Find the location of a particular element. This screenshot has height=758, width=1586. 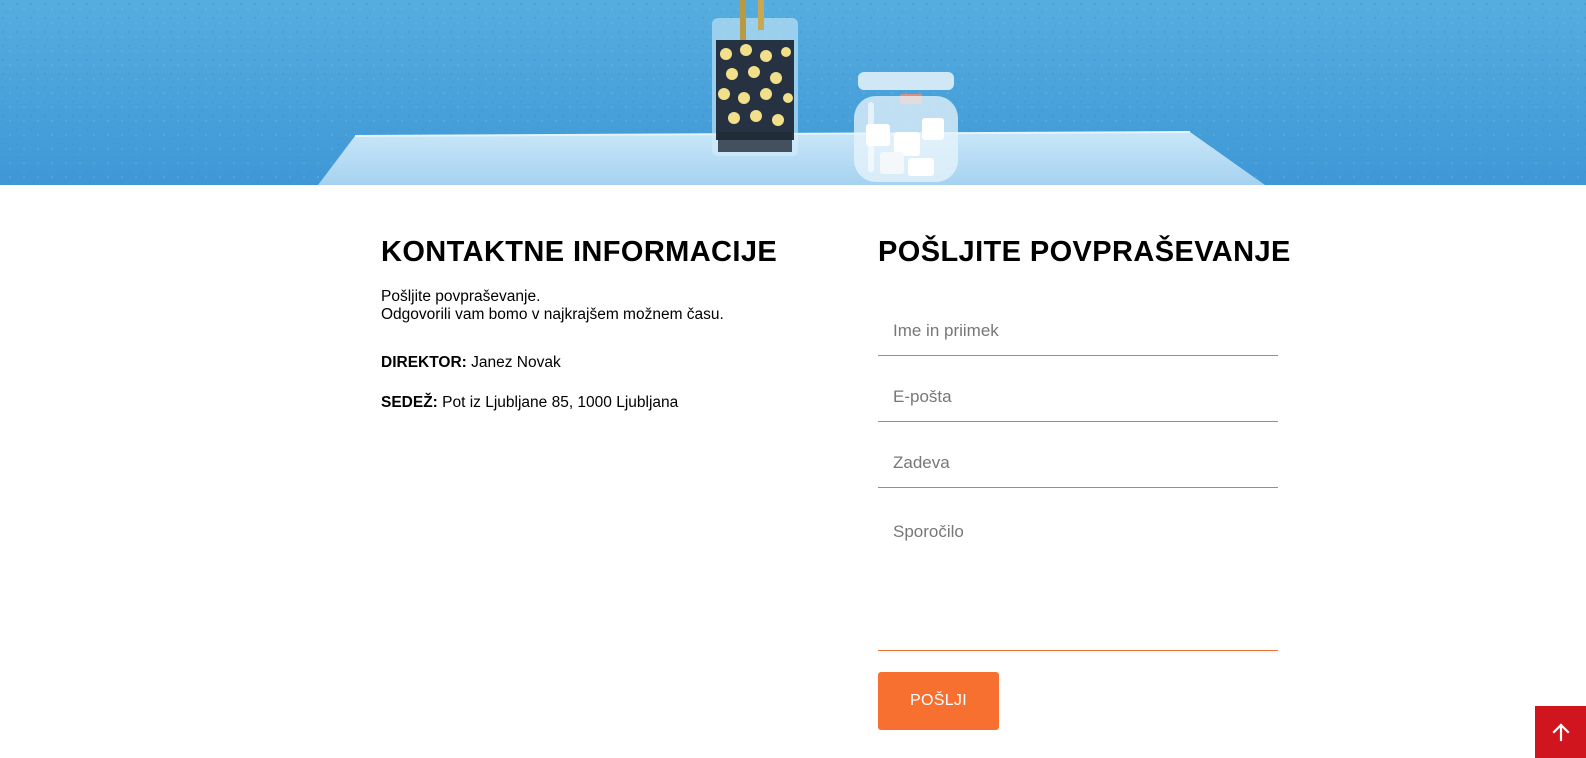

back-to-top-button is located at coordinates (1560, 732).